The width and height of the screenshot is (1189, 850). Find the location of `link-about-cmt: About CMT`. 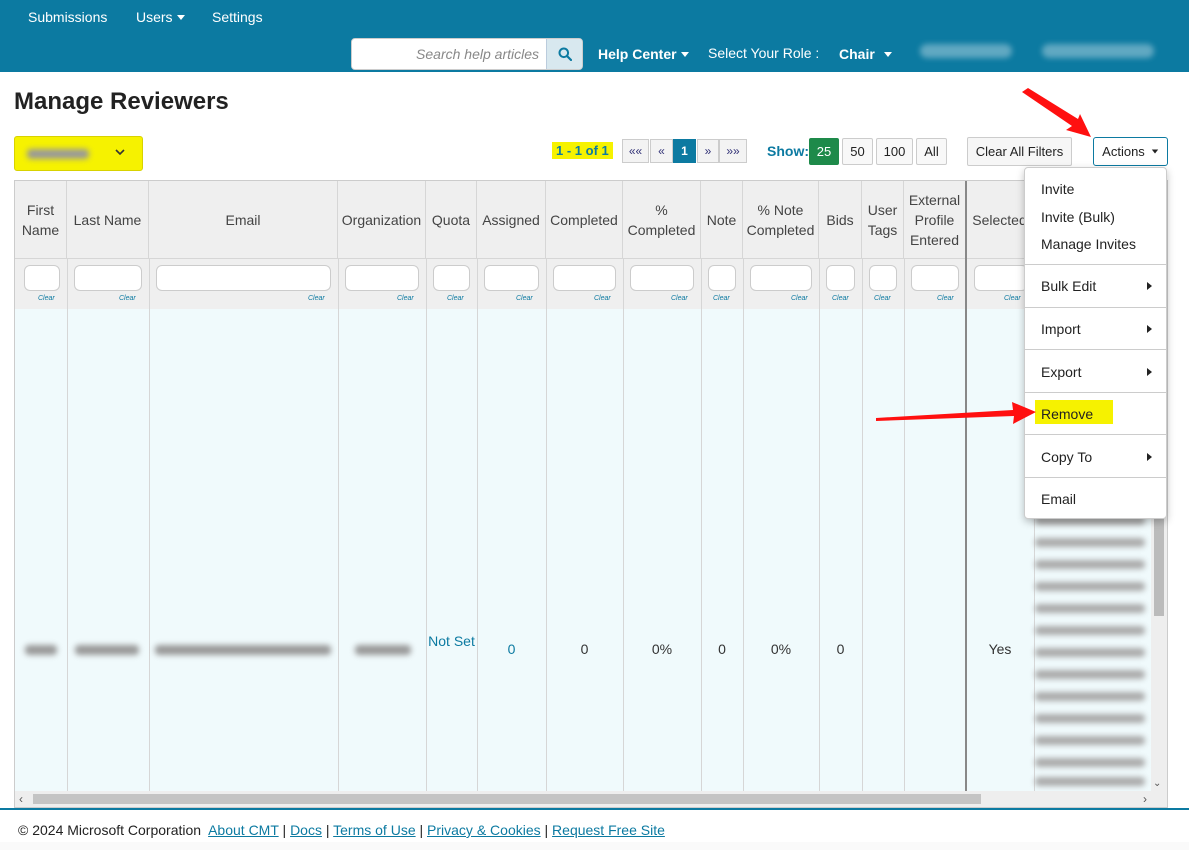

link-about-cmt: About CMT is located at coordinates (243, 830).